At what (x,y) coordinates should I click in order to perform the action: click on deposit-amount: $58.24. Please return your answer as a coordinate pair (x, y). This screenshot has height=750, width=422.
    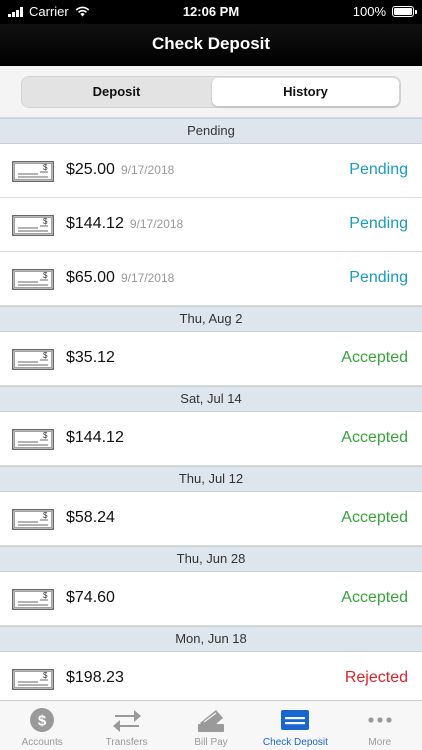
    Looking at the image, I should click on (90, 518).